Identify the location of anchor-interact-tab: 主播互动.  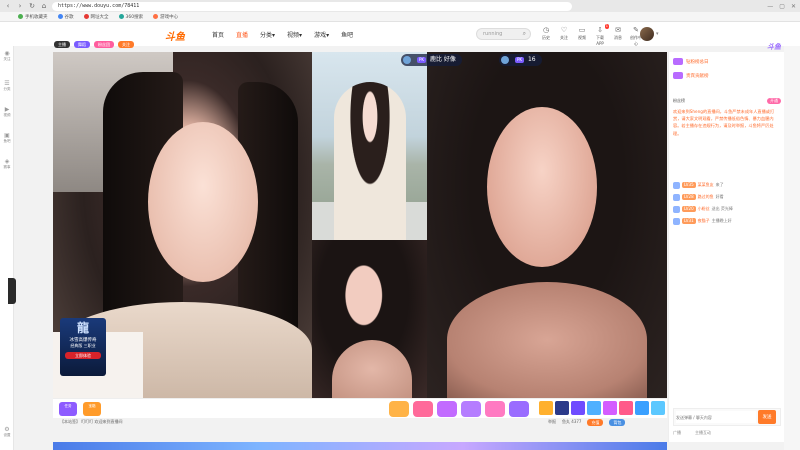
(703, 433).